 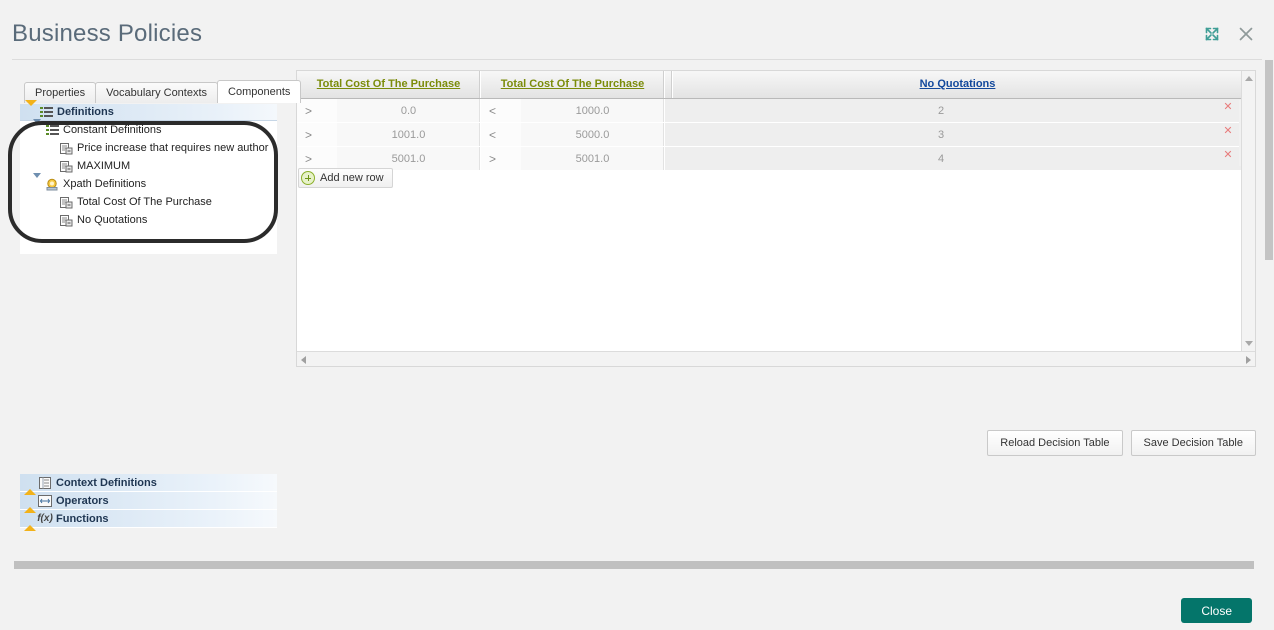 What do you see at coordinates (259, 91) in the screenshot?
I see `tab-components: Components` at bounding box center [259, 91].